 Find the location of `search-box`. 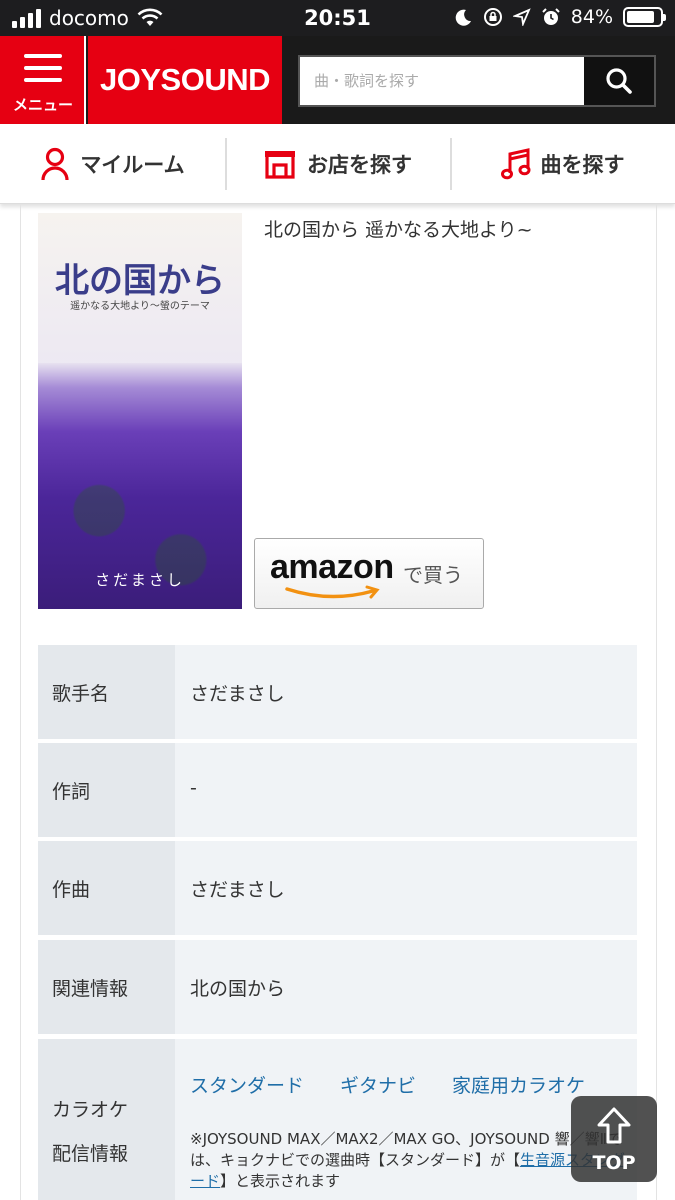

search-box is located at coordinates (477, 81).